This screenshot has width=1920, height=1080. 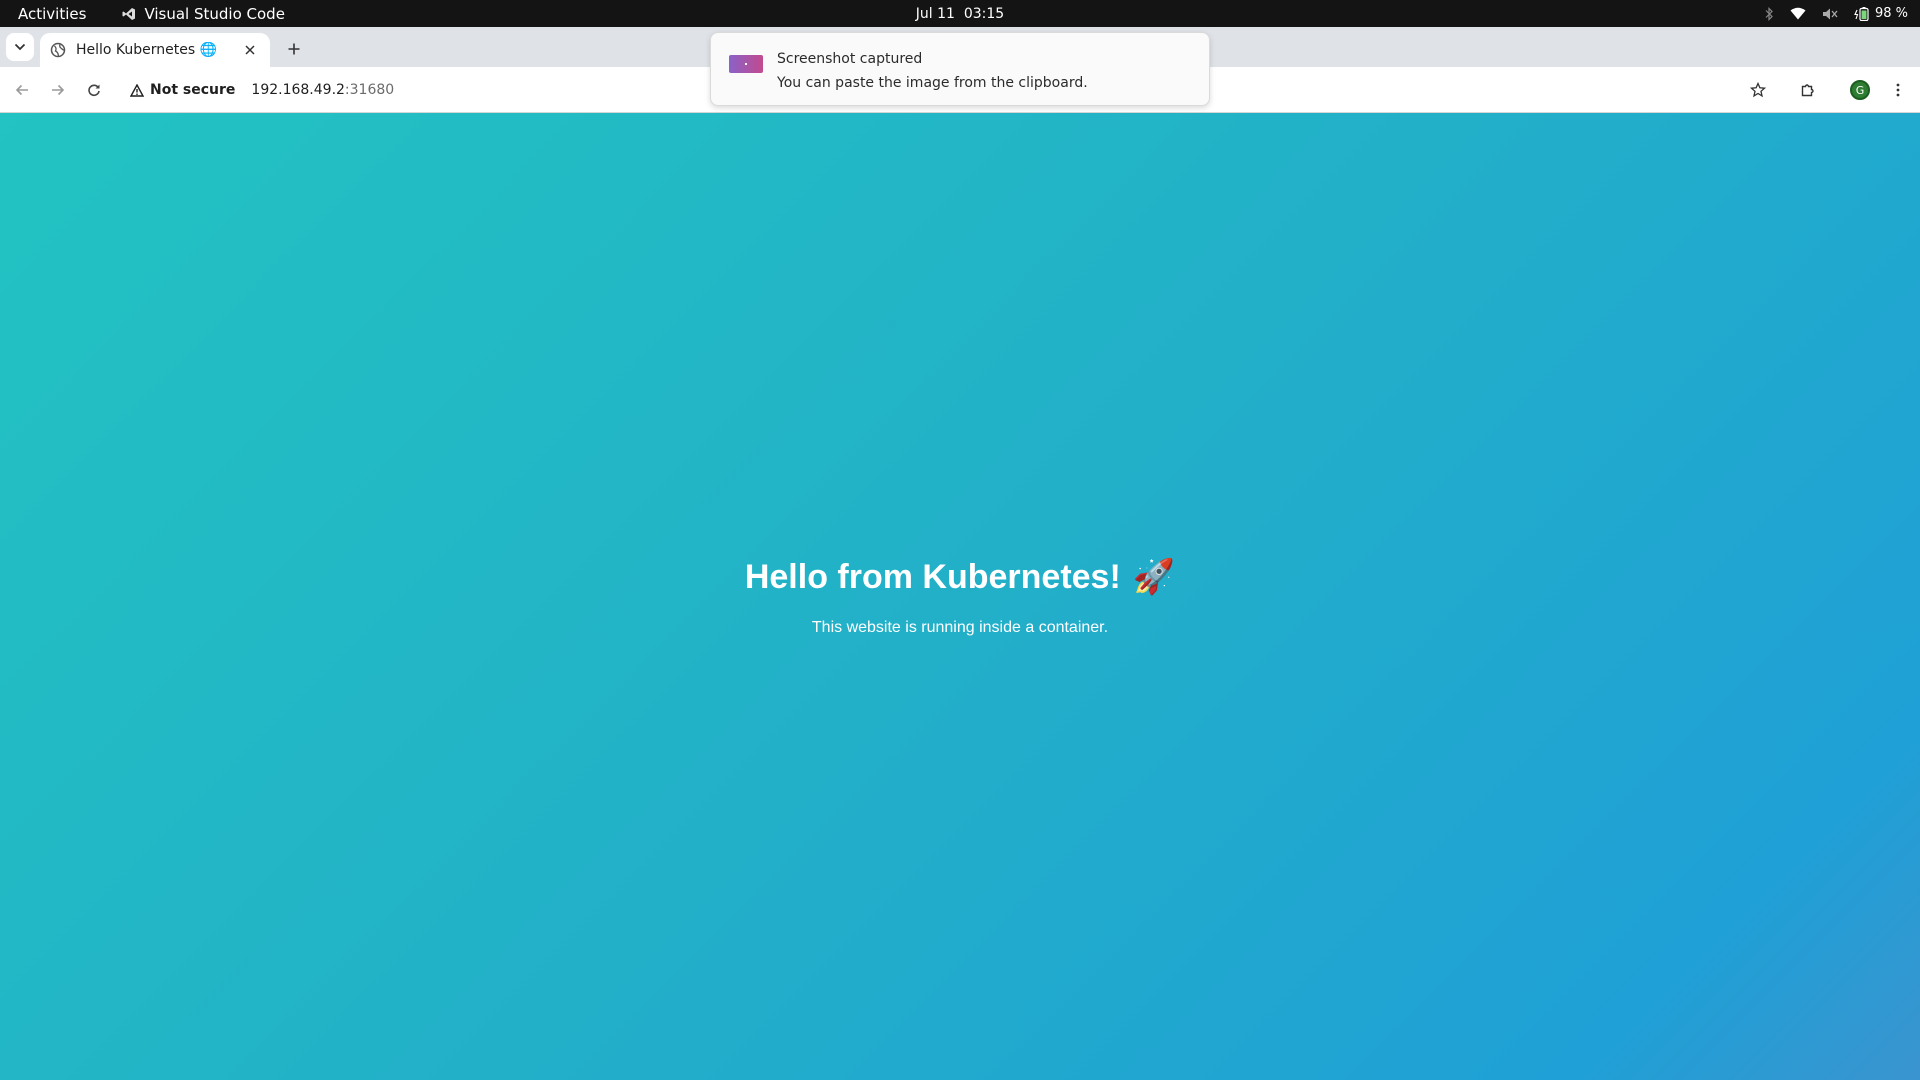 I want to click on url-text: 192.168.49.2:31680, so click(x=322, y=90).